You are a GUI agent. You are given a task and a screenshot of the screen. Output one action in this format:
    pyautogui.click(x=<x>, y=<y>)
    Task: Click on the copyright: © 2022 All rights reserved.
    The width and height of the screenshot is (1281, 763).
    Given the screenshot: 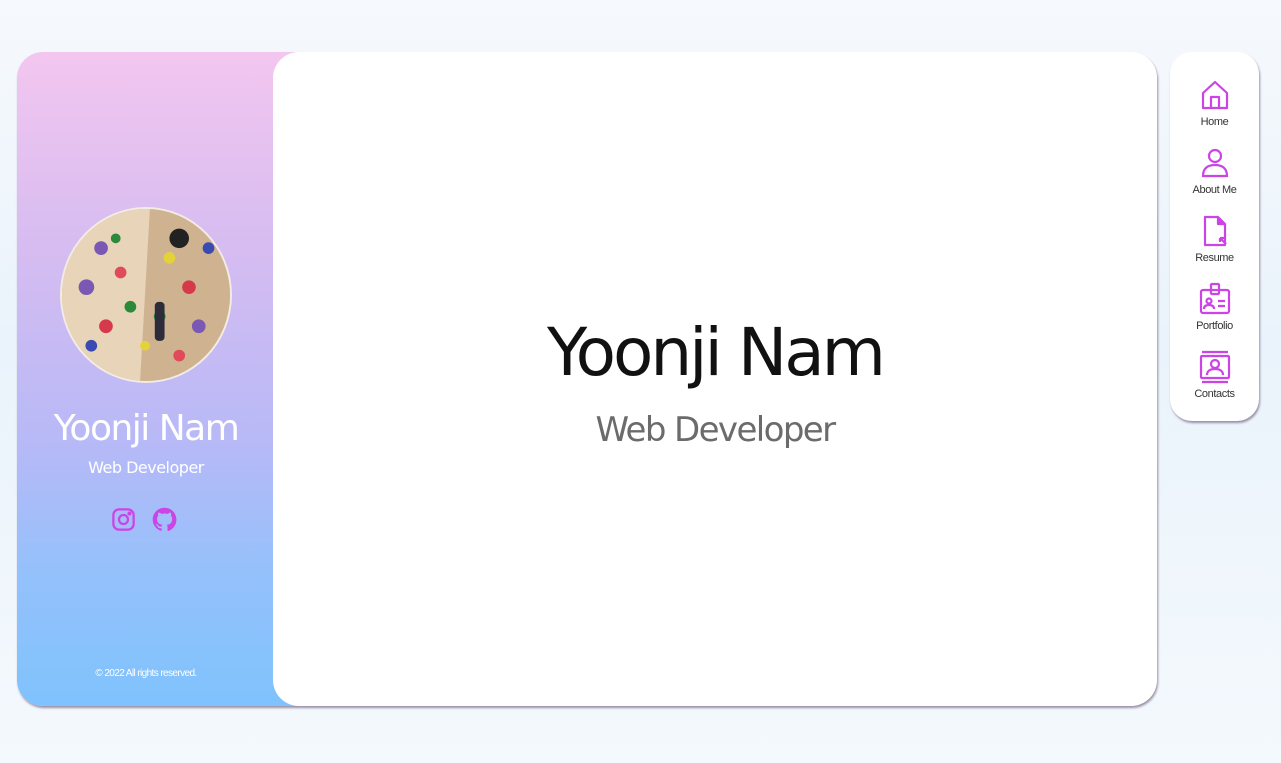 What is the action you would take?
    pyautogui.click(x=146, y=673)
    